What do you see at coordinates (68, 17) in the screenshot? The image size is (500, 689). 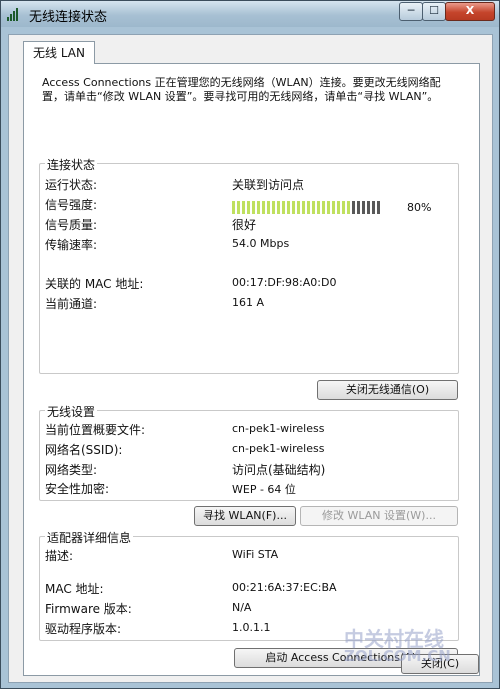 I see `window-title: 无线连接状态` at bounding box center [68, 17].